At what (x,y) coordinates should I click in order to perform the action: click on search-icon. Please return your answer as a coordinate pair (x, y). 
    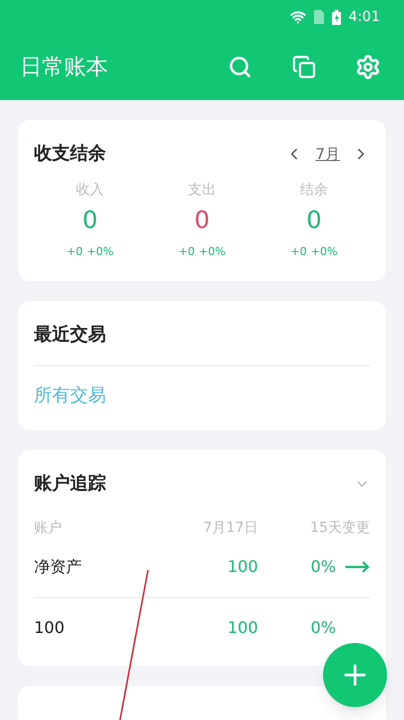
    Looking at the image, I should click on (240, 67).